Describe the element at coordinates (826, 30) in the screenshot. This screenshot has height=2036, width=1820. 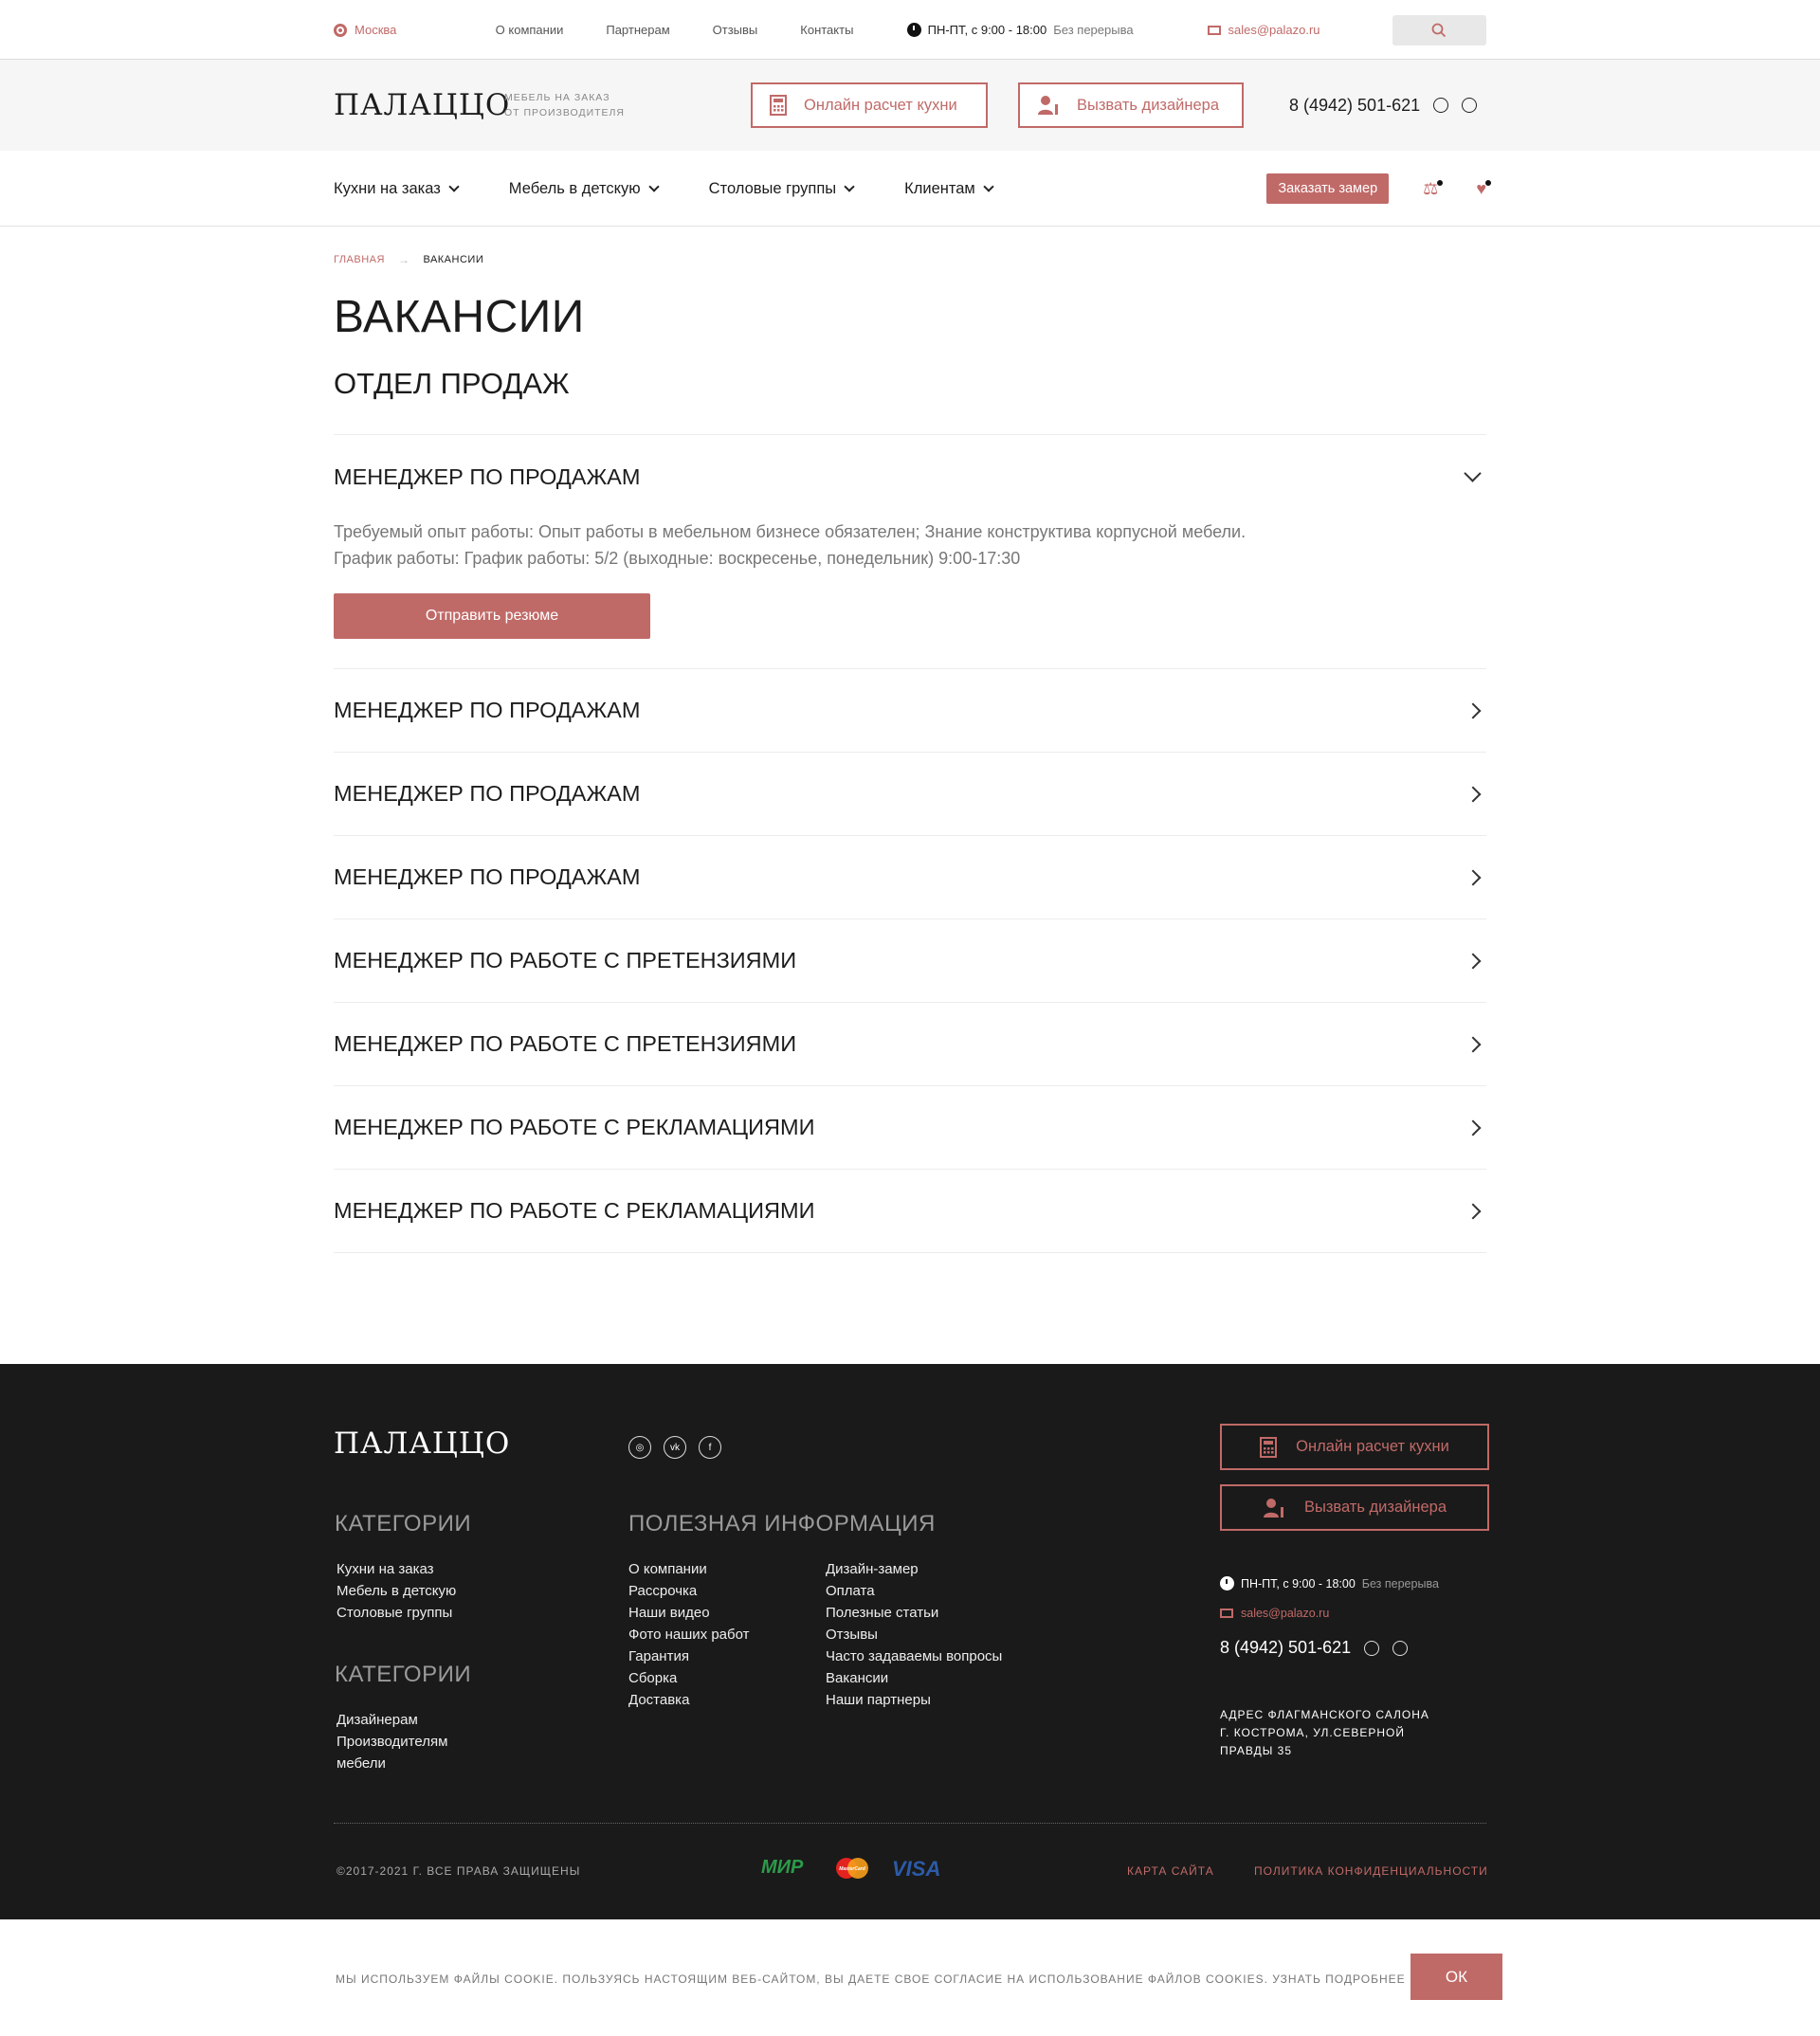
I see `top-nav-contacts: Контакты` at that location.